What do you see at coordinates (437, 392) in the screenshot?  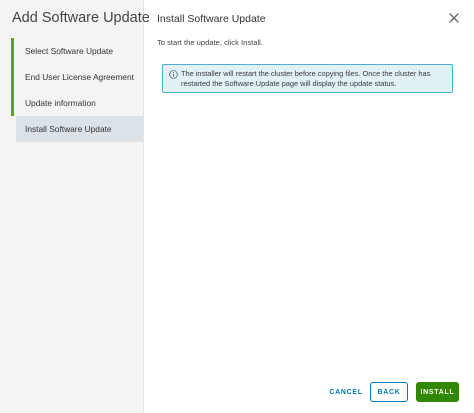 I see `install-button: INSTALL` at bounding box center [437, 392].